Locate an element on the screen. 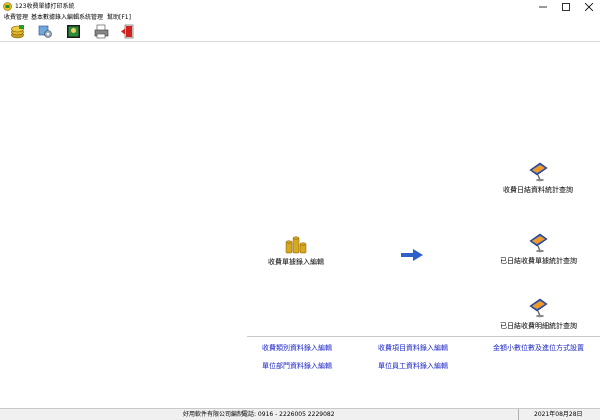 This screenshot has height=420, width=600. menu-fee-management: 收費管理 is located at coordinates (16, 17).